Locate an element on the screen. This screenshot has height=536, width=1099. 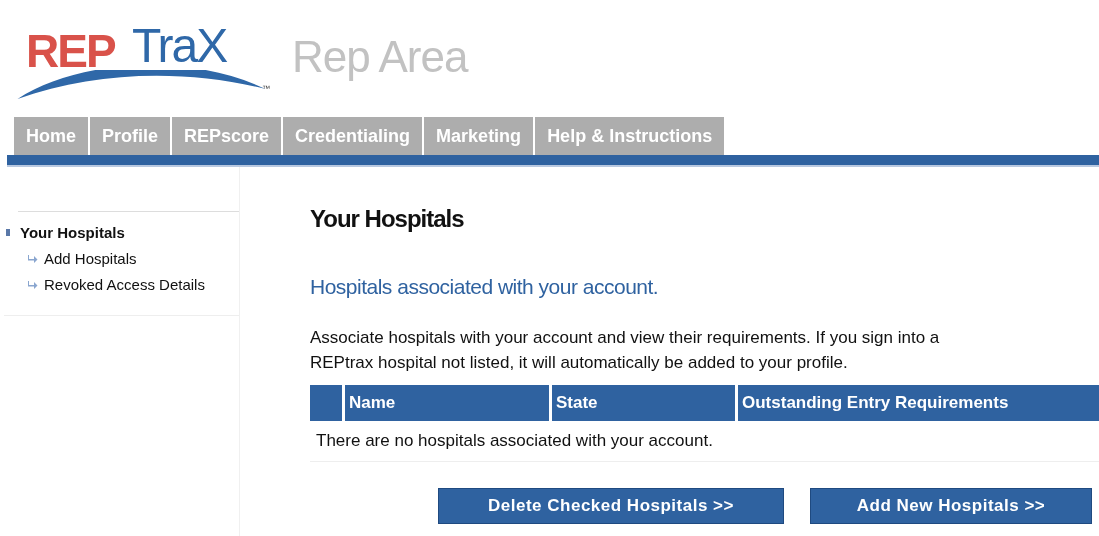
intro-text: Associate hospitals with your account and view their requirements. If you sign into a REPtrax hospital not listed, it will automatically be added to your profile. is located at coordinates (625, 350).